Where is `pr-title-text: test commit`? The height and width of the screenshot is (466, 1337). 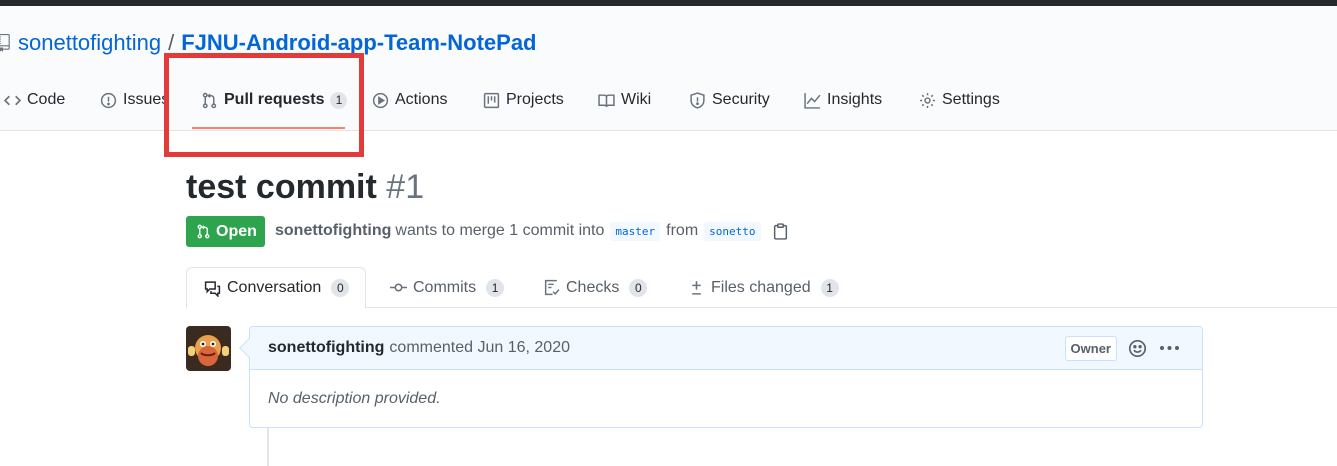
pr-title-text: test commit is located at coordinates (281, 187).